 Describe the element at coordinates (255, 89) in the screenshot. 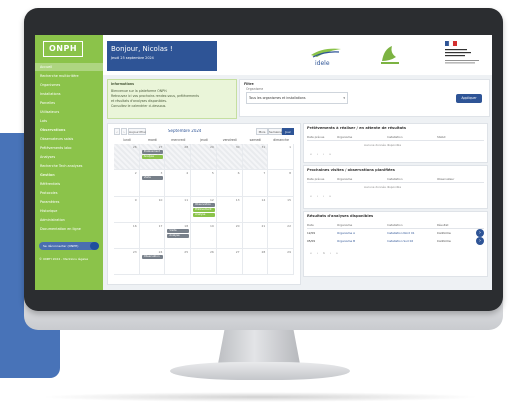

I see `filter-field-label: Organisme` at that location.